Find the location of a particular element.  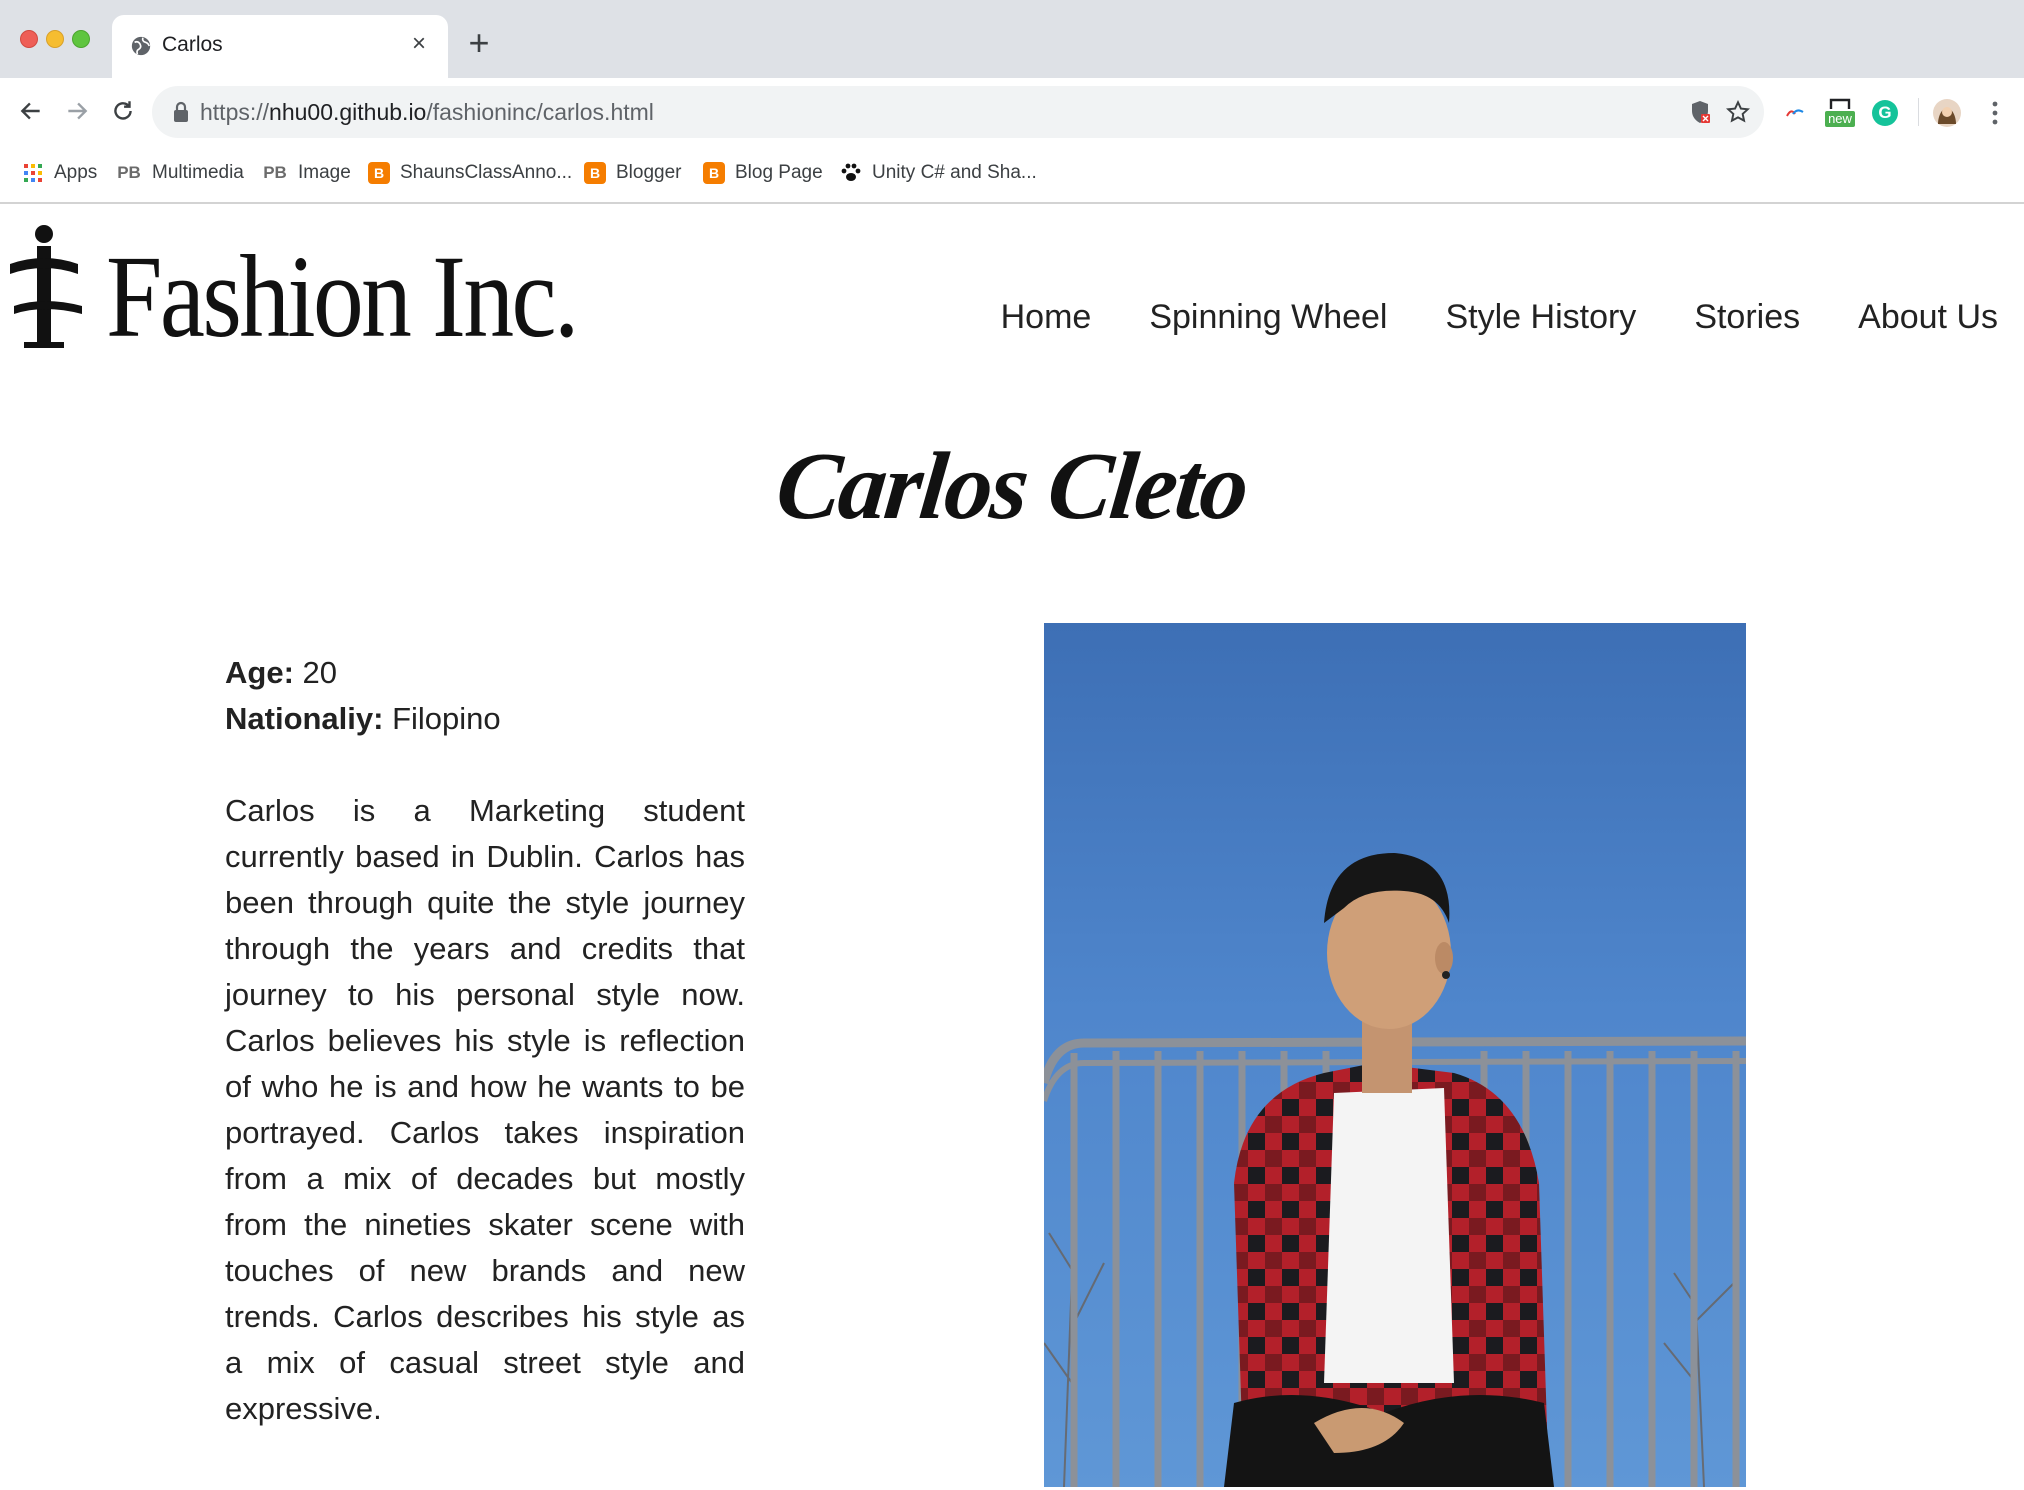

bookmark-label: Image is located at coordinates (324, 172).